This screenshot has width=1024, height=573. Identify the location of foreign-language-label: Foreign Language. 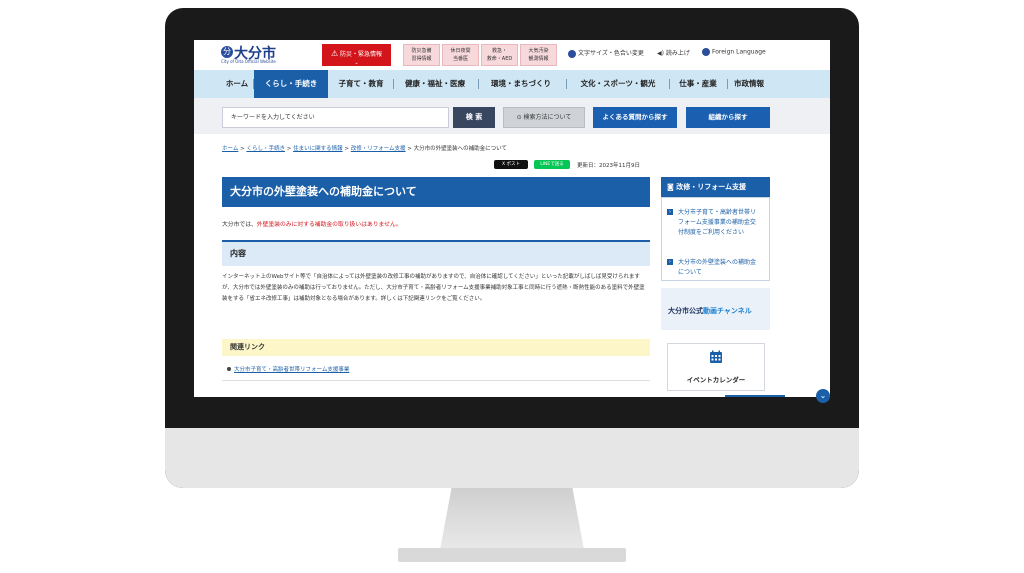
(739, 52).